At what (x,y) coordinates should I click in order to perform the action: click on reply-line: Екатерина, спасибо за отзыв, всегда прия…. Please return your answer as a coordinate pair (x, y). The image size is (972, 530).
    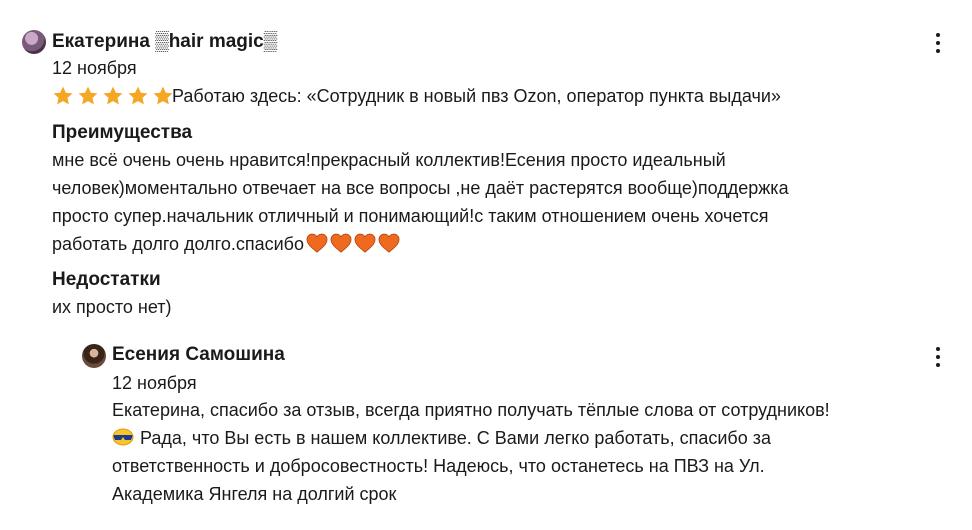
    Looking at the image, I should click on (471, 410).